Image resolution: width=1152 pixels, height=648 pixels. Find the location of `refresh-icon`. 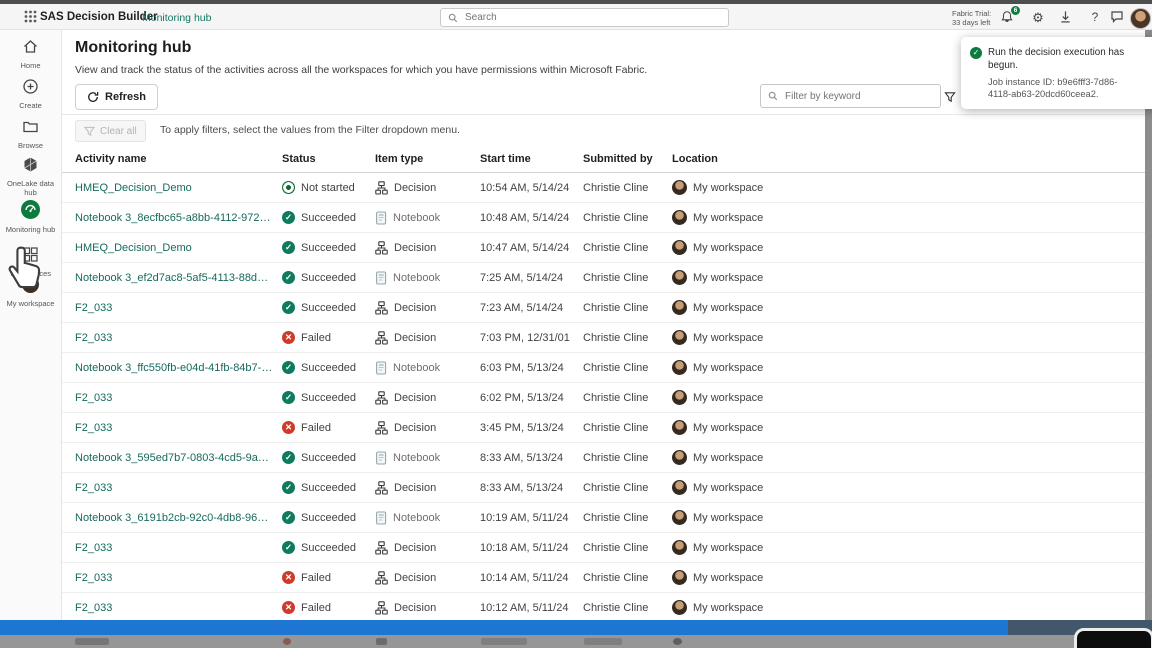

refresh-icon is located at coordinates (93, 97).